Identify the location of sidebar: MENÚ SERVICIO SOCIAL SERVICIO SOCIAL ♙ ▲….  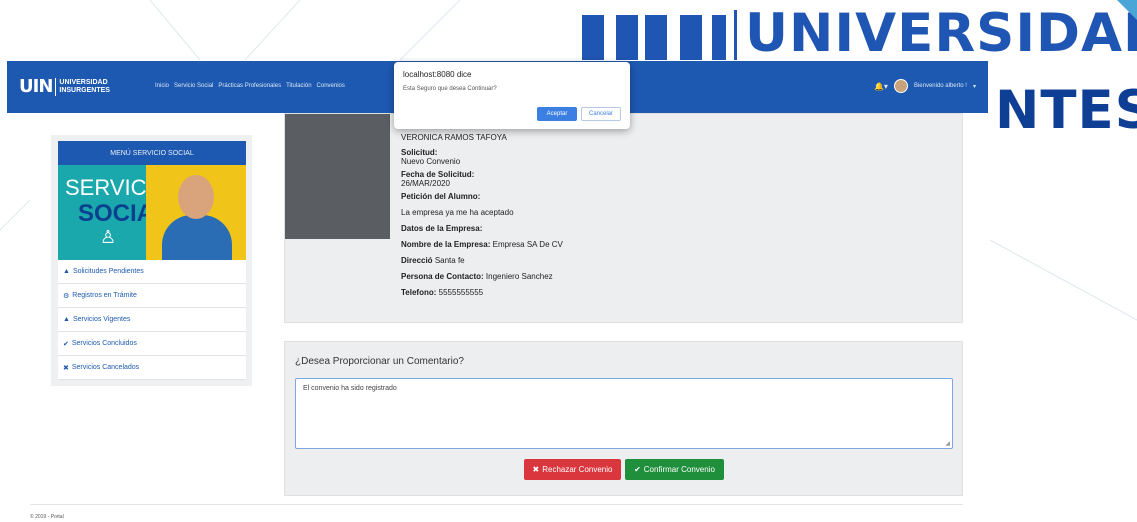
(151, 260).